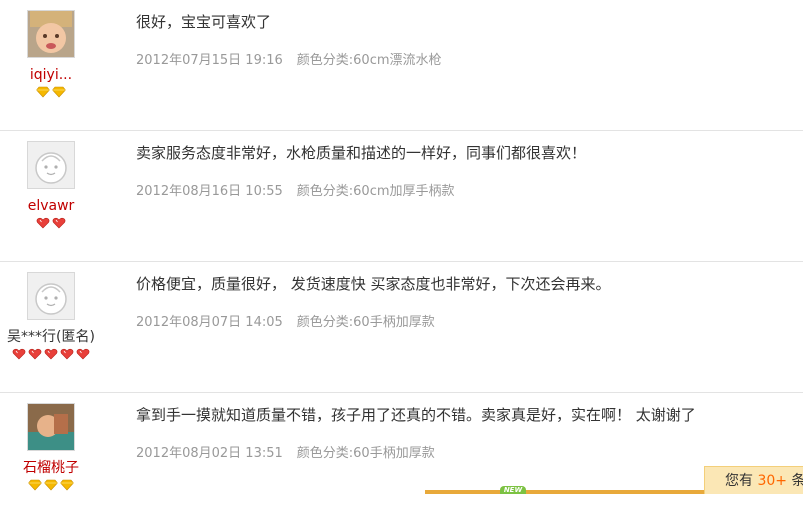 Image resolution: width=803 pixels, height=523 pixels. I want to click on user-nickname: 吴***行(匿名), so click(51, 337).